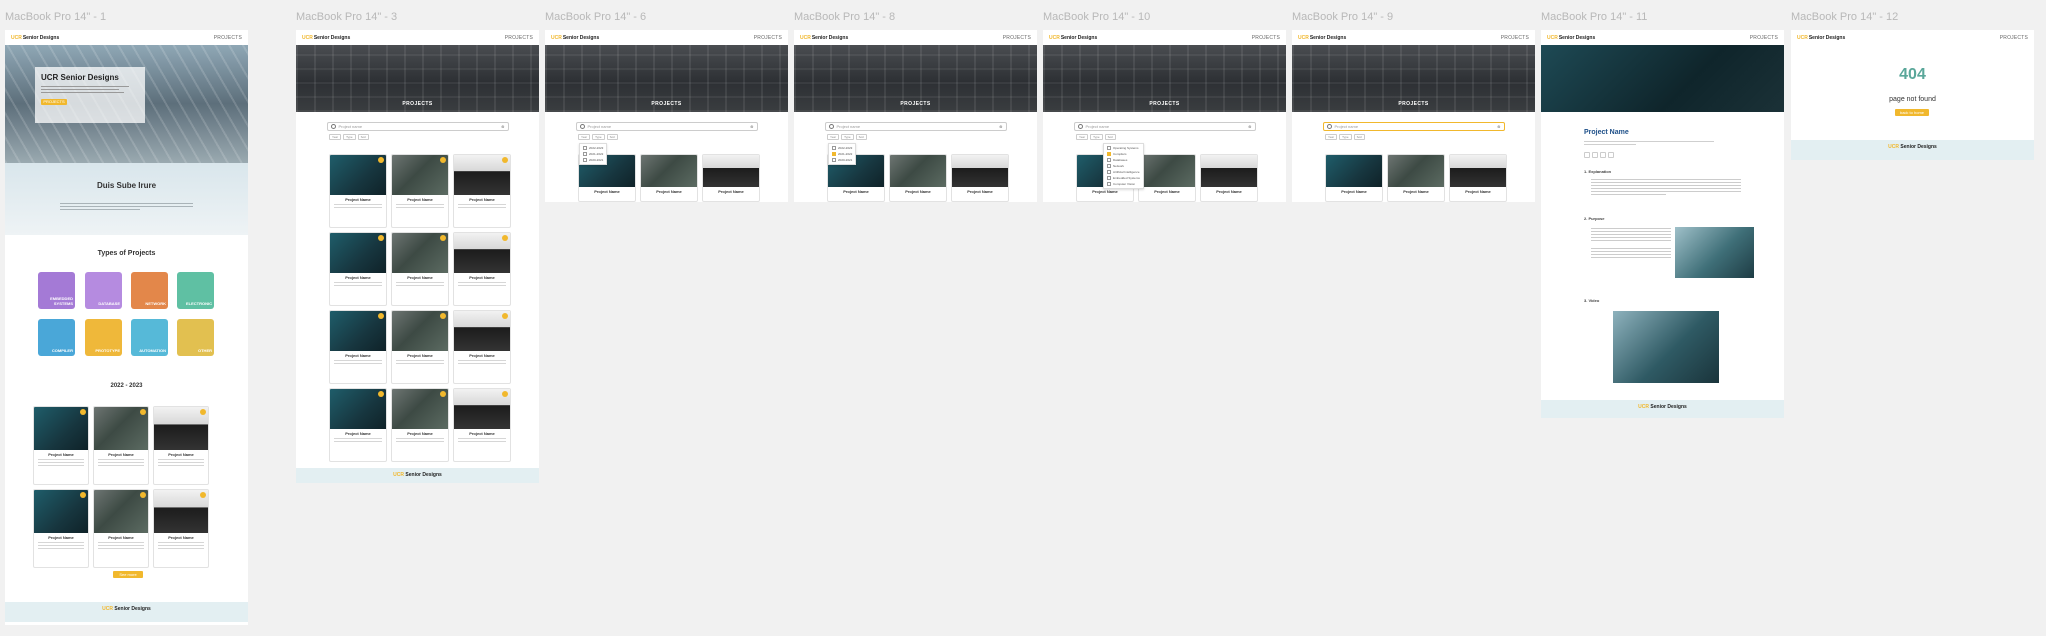 Image resolution: width=2046 pixels, height=636 pixels. Describe the element at coordinates (56, 290) in the screenshot. I see `type-tile-embedded: EMBEDDED SYSTEMS` at that location.